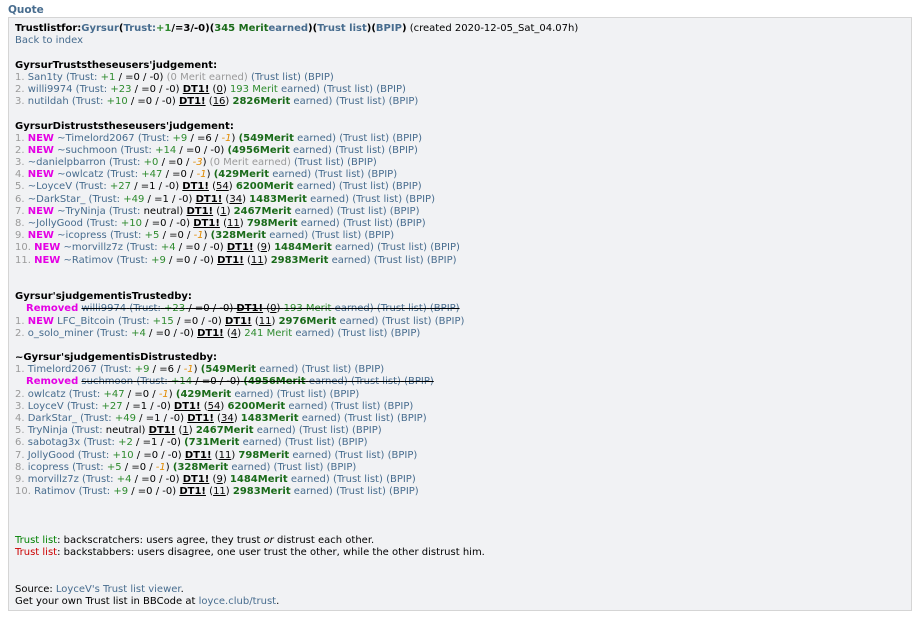  What do you see at coordinates (95, 138) in the screenshot?
I see `user-link: ~Timelord2067` at bounding box center [95, 138].